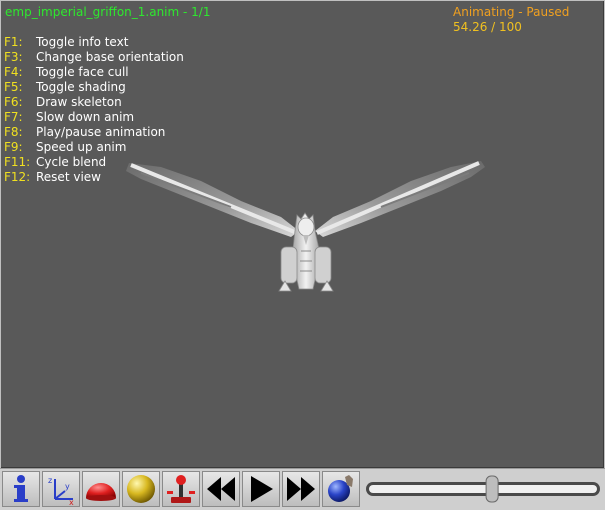  What do you see at coordinates (13, 57) in the screenshot?
I see `shortcut-key: F3:` at bounding box center [13, 57].